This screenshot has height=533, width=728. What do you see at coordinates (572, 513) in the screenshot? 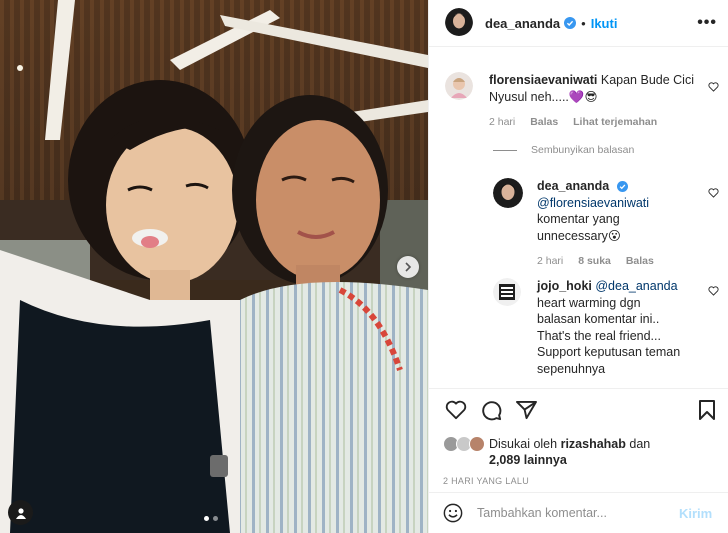
I see `comment-input` at bounding box center [572, 513].